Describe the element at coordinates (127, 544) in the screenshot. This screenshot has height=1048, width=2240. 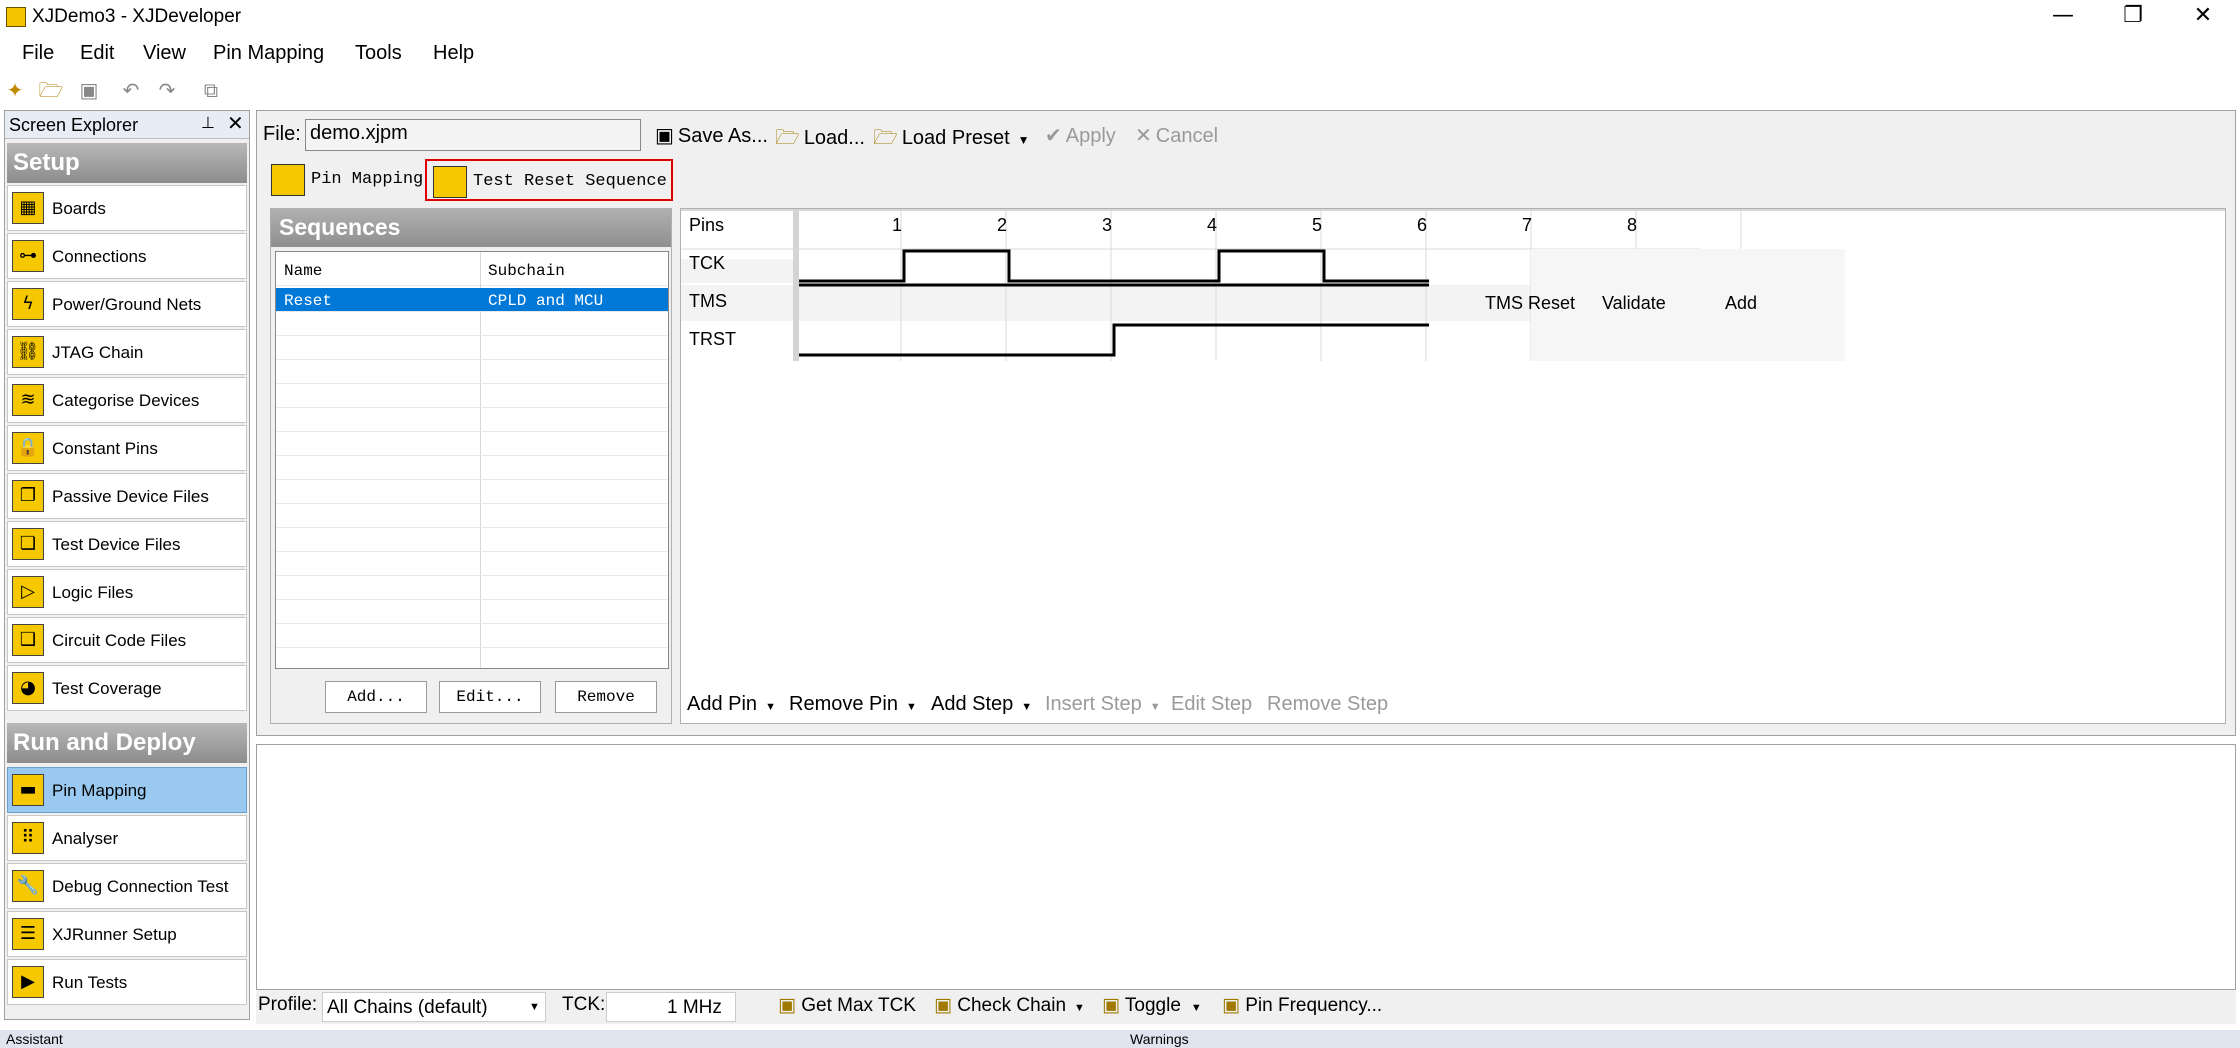
I see `nav-item-test-device-files: ❏ Test Device Files` at that location.